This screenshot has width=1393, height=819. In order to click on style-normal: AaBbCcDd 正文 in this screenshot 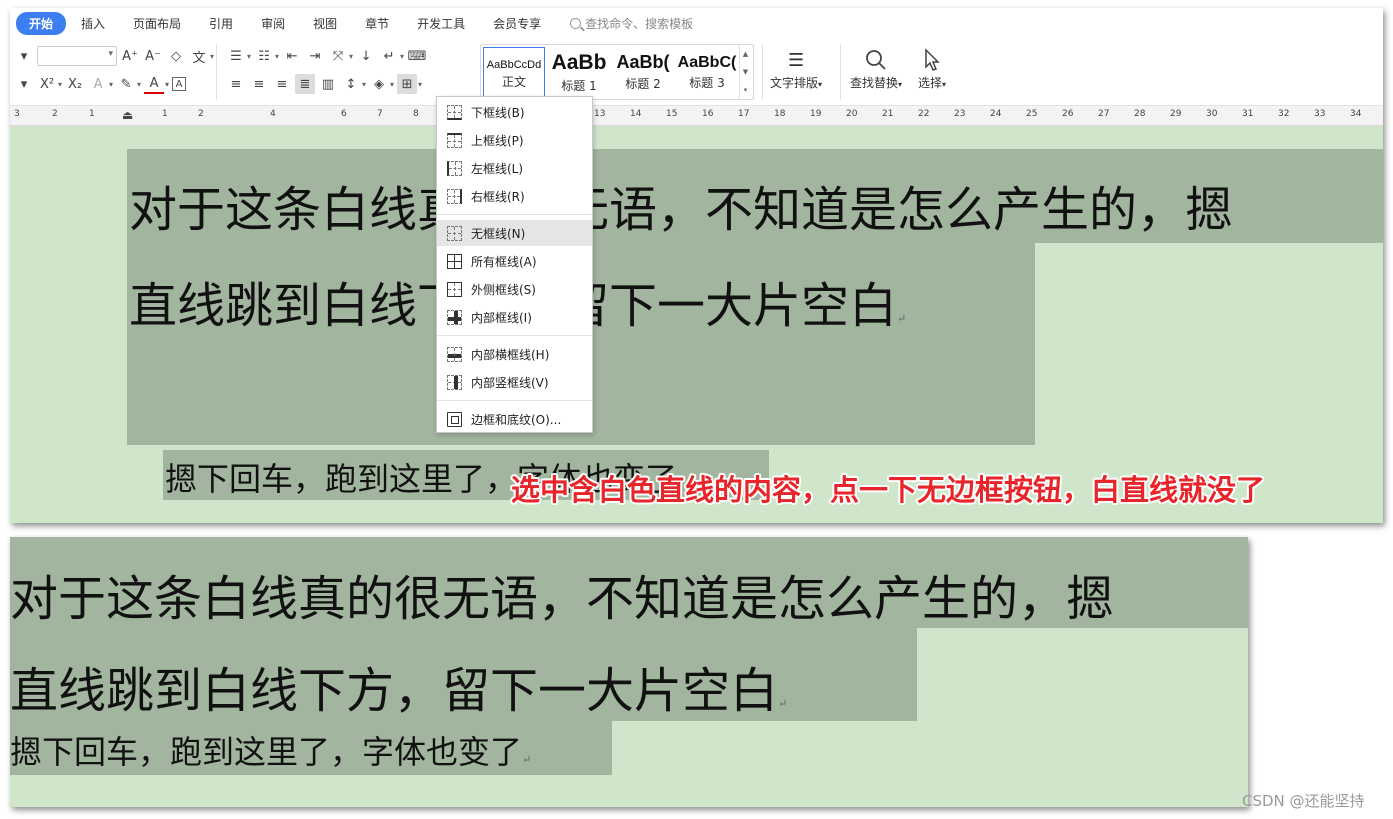, I will do `click(514, 73)`.